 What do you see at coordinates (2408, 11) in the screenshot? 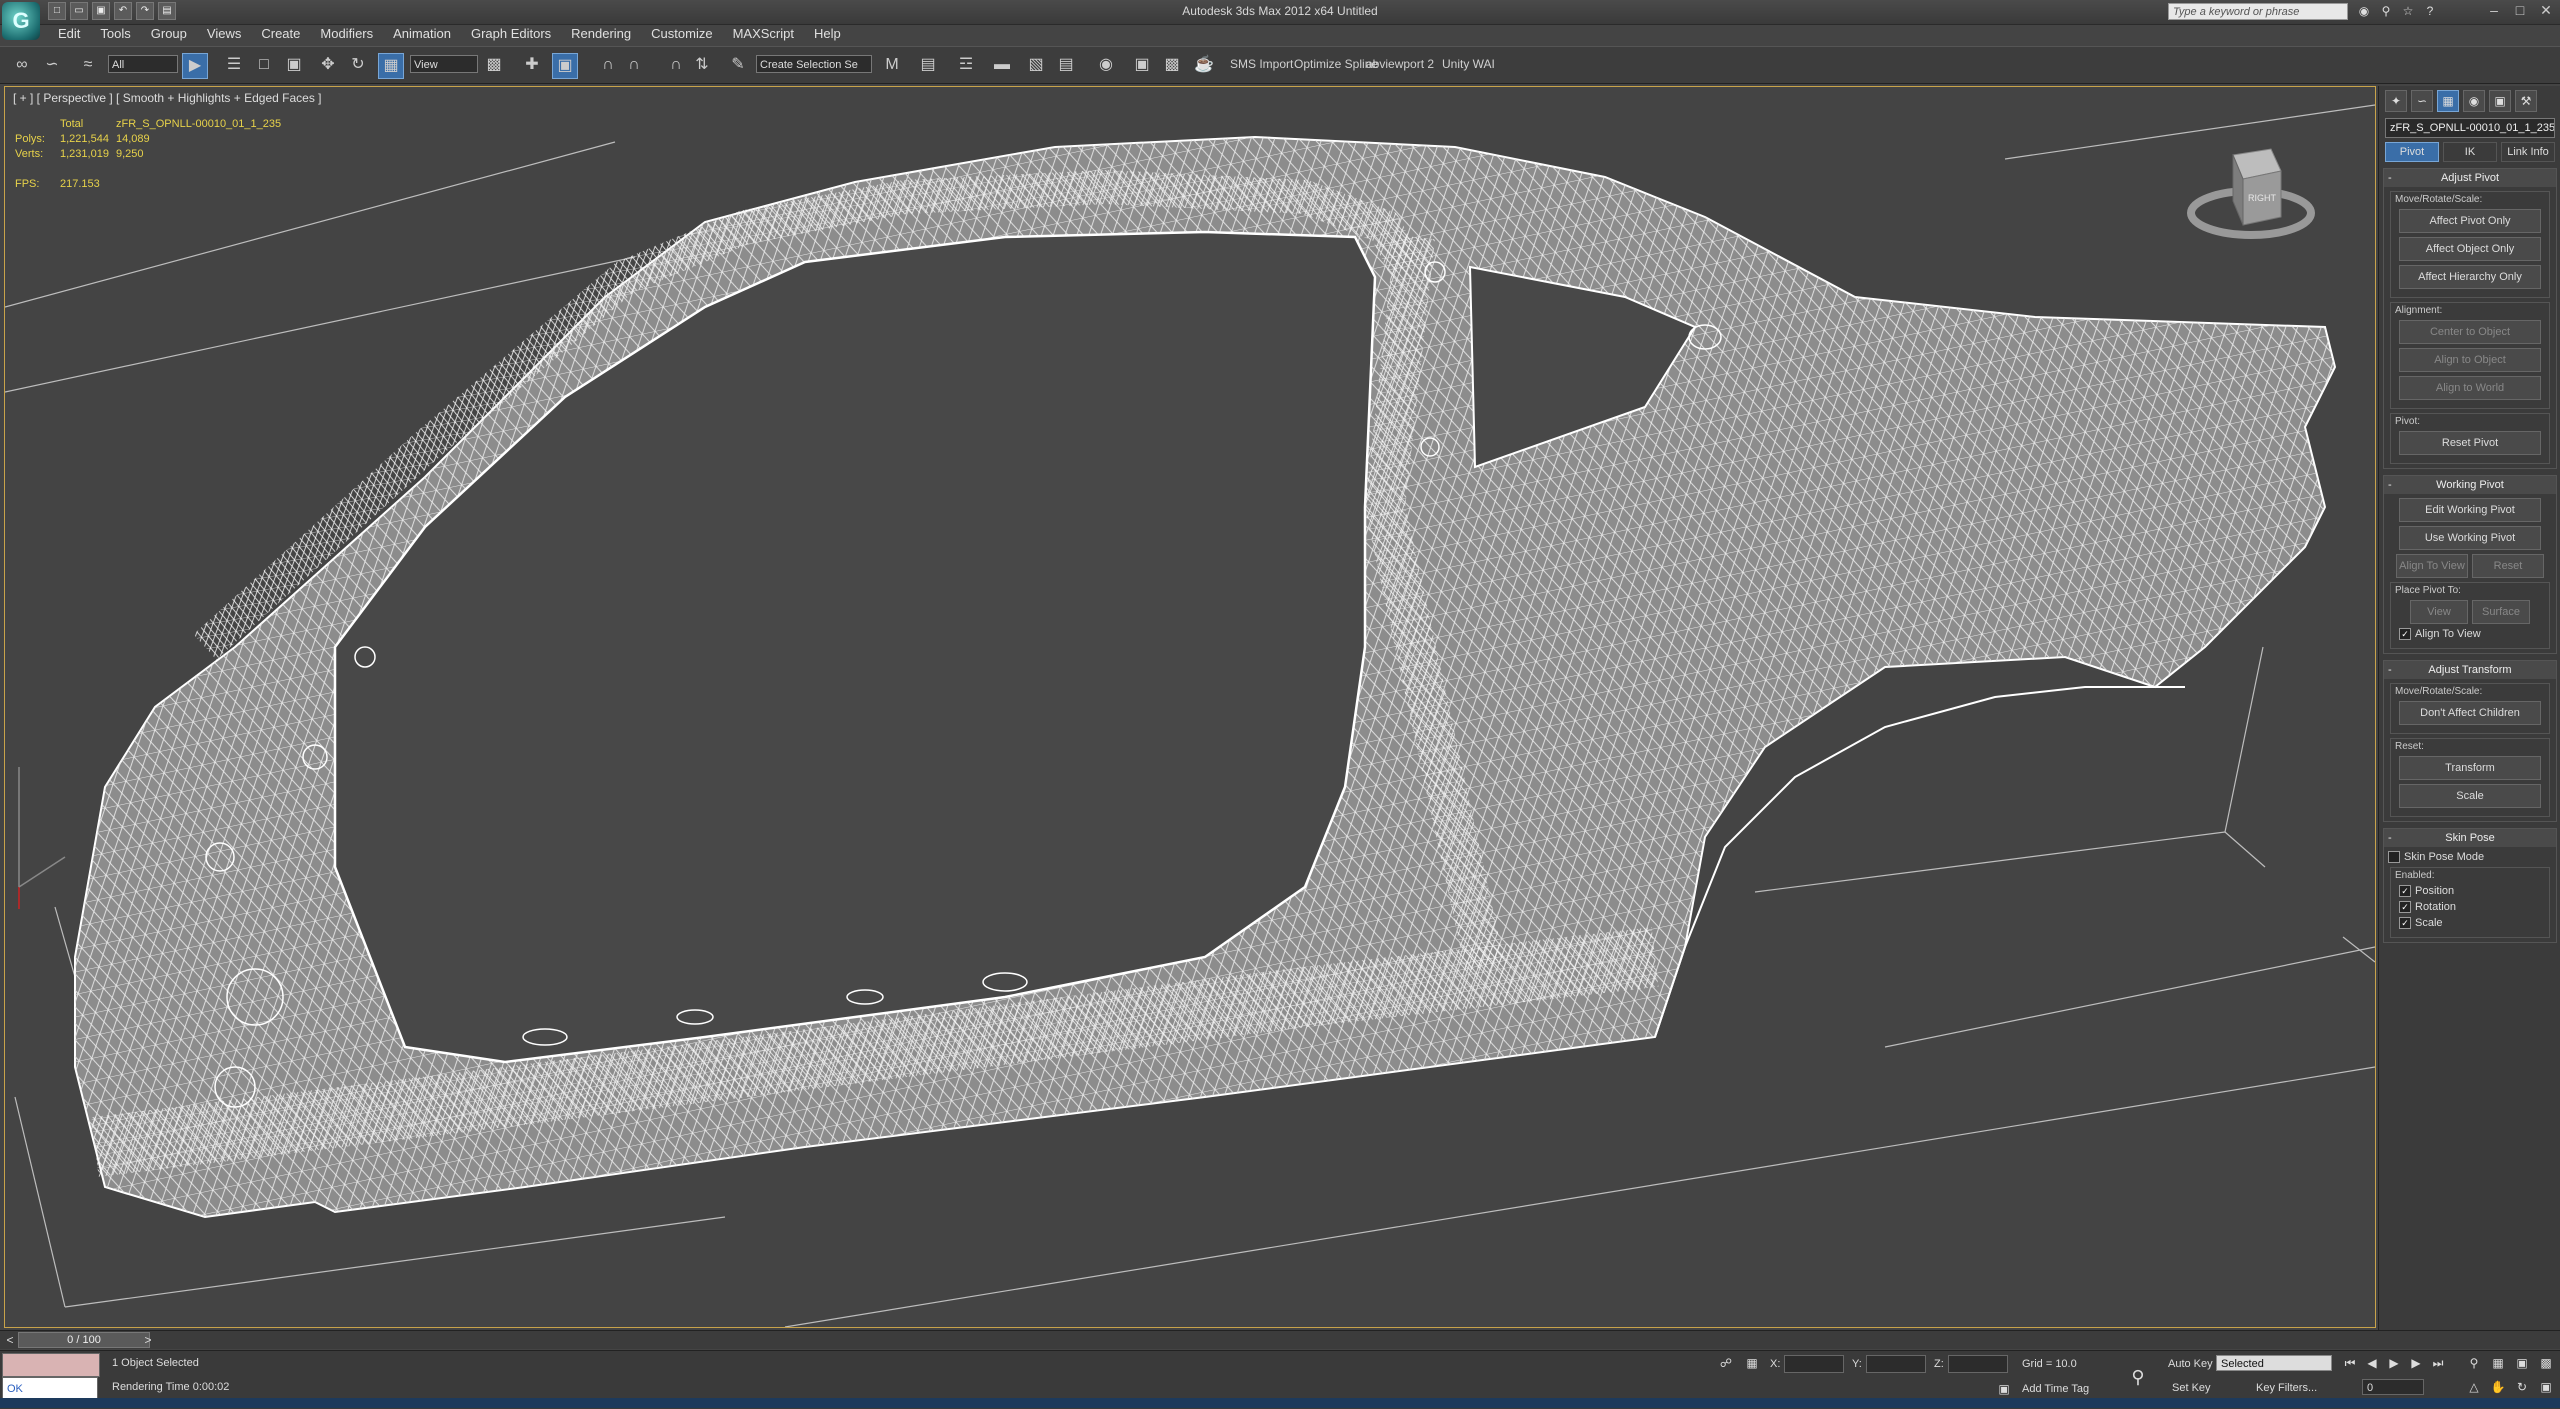
I see `star-icon: ☆` at bounding box center [2408, 11].